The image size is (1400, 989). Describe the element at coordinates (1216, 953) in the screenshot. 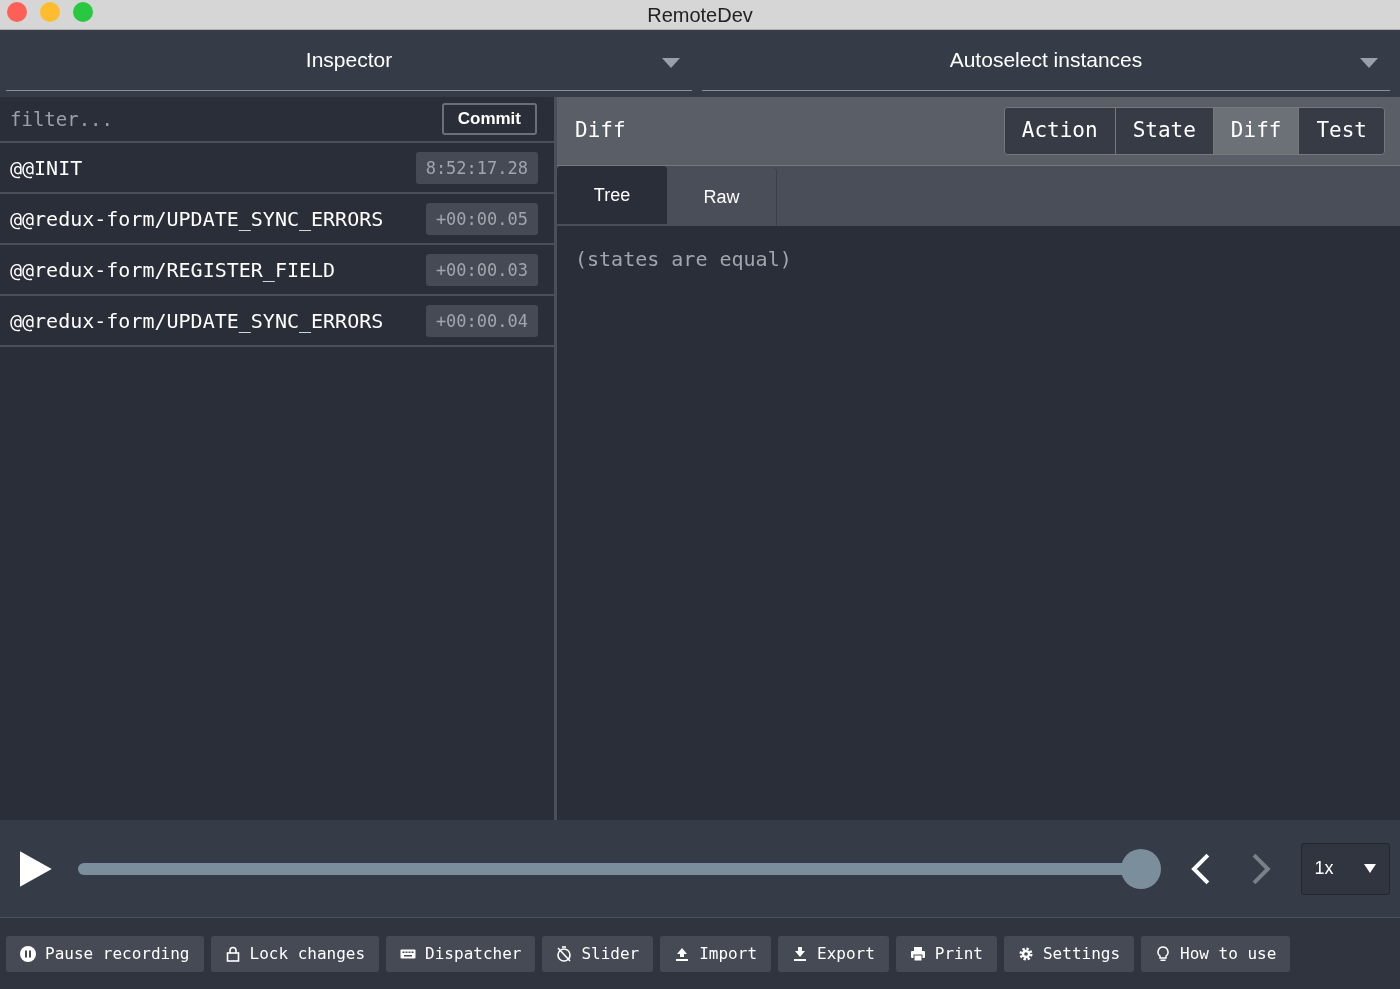

I see `toolbar-button: How to use` at that location.